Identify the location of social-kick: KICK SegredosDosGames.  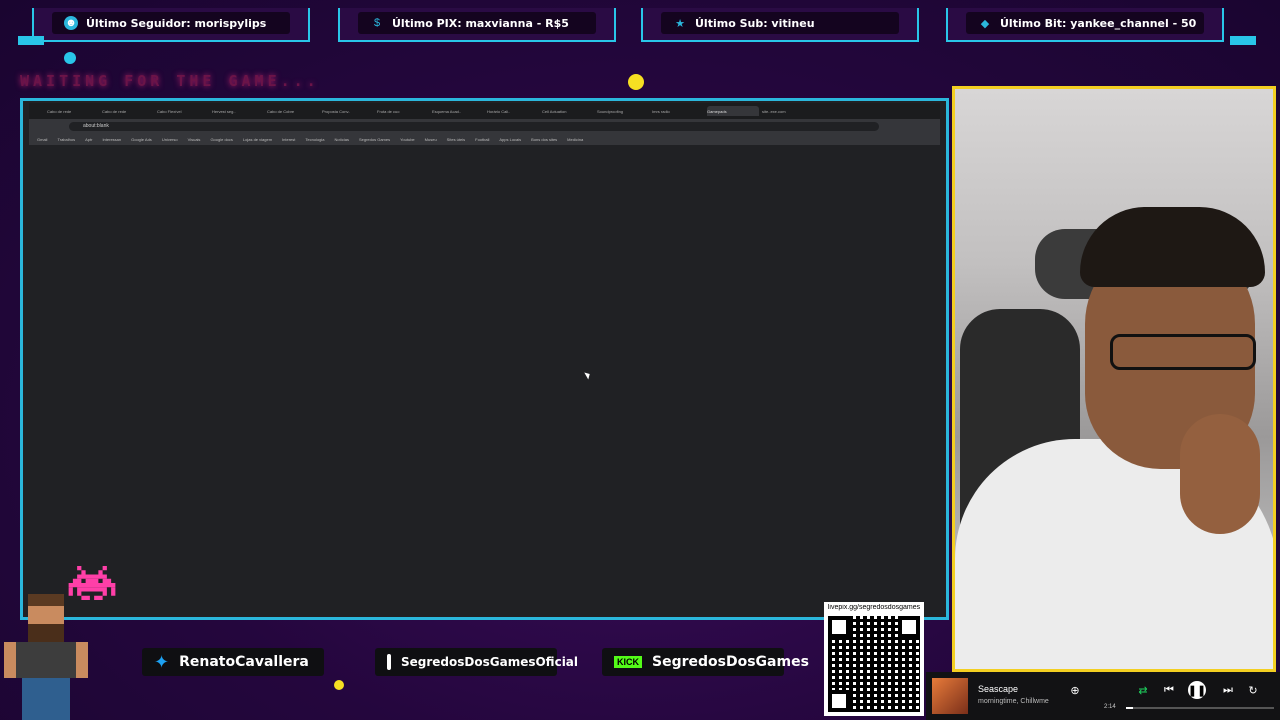
(705, 662).